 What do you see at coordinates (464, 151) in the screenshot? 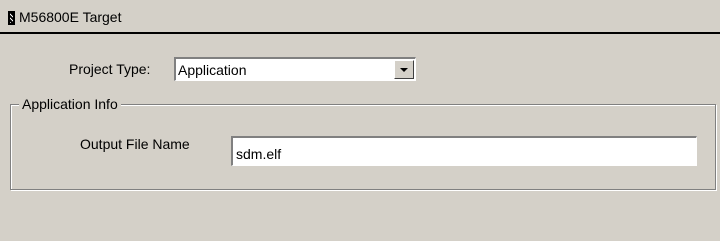
I see `output-file-name-input` at bounding box center [464, 151].